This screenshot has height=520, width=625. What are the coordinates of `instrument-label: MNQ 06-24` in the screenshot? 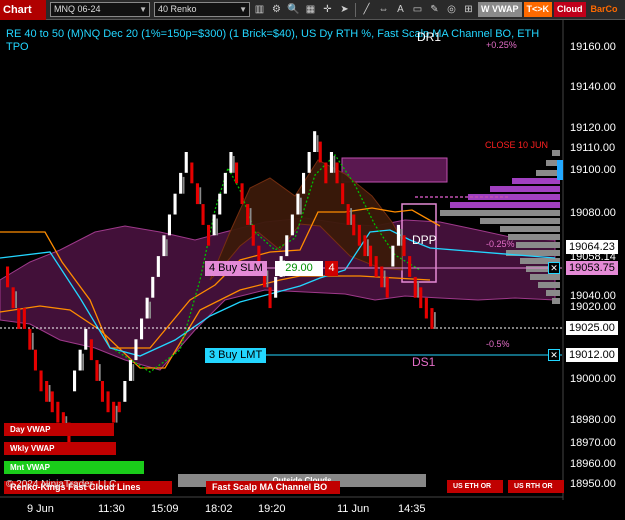 It's located at (77, 9).